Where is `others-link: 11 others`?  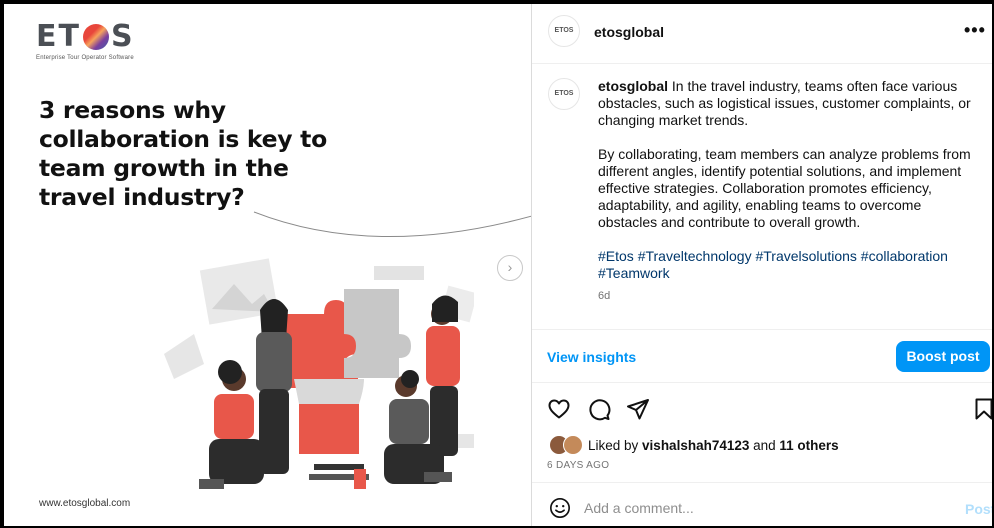 others-link: 11 others is located at coordinates (808, 445).